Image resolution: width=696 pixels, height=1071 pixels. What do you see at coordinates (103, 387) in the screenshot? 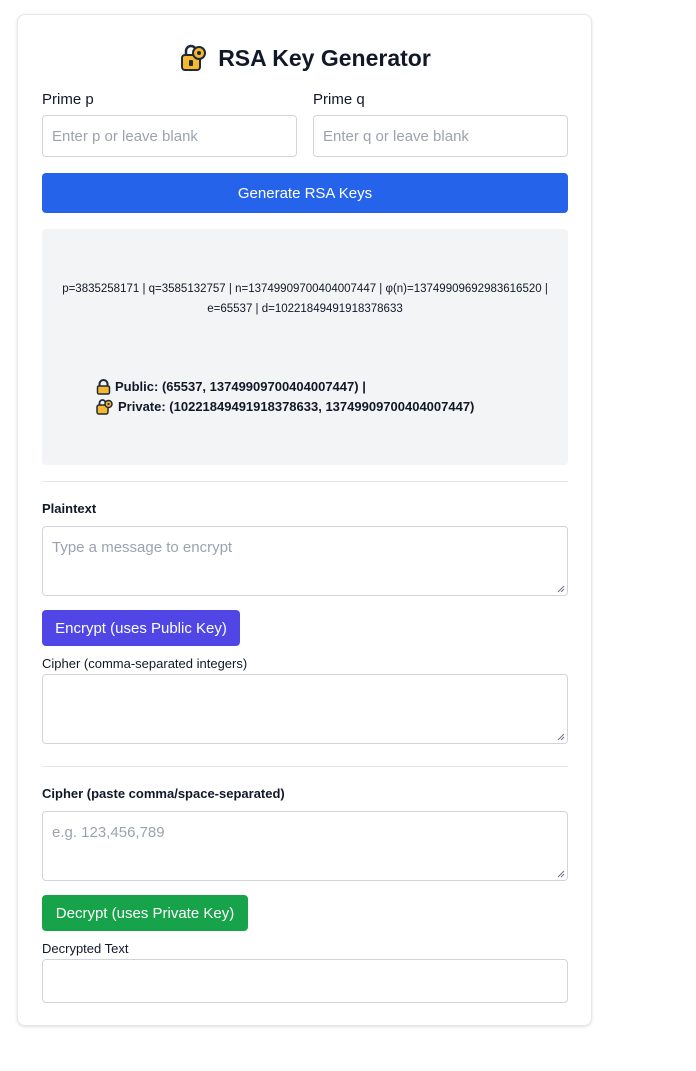
I see `lock-icon` at bounding box center [103, 387].